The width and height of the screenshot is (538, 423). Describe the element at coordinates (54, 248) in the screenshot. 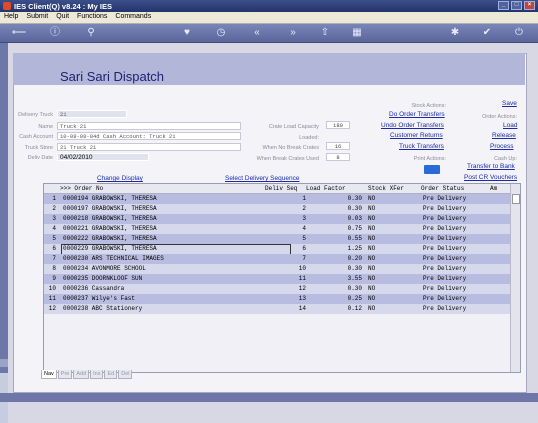

I see `row-number: 6` at that location.